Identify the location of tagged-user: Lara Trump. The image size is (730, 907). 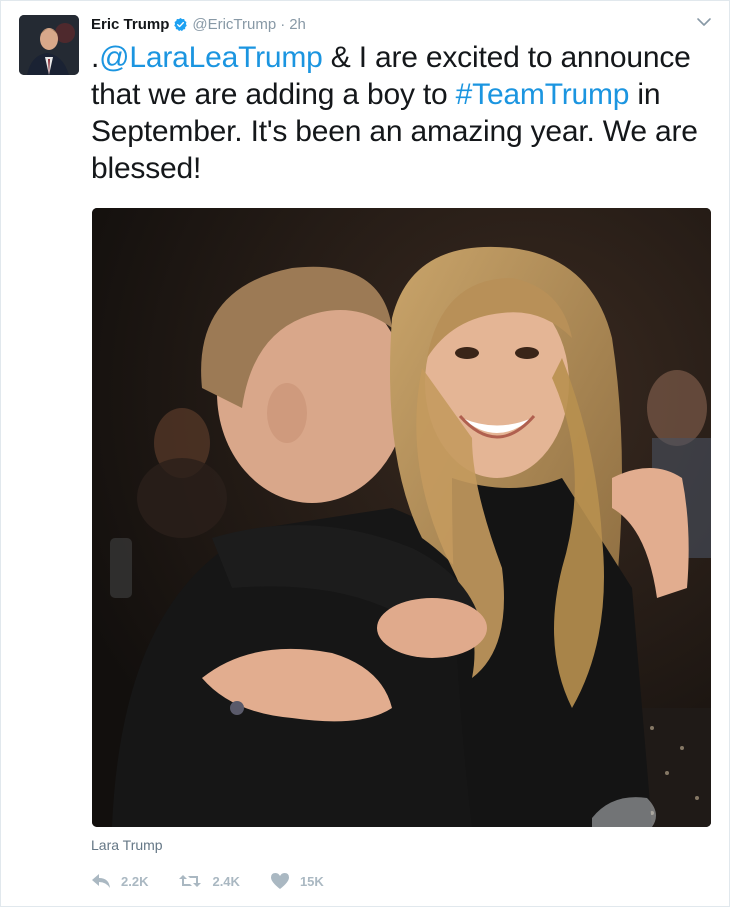
(127, 845).